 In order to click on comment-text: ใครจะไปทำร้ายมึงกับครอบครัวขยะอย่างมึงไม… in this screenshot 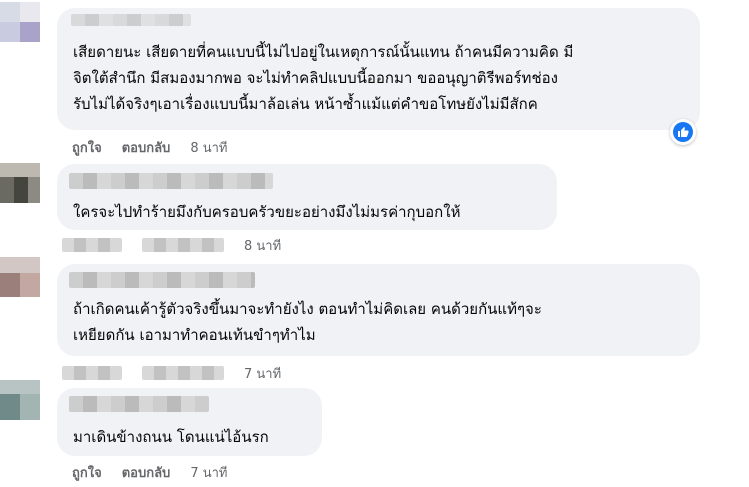, I will do `click(267, 212)`.